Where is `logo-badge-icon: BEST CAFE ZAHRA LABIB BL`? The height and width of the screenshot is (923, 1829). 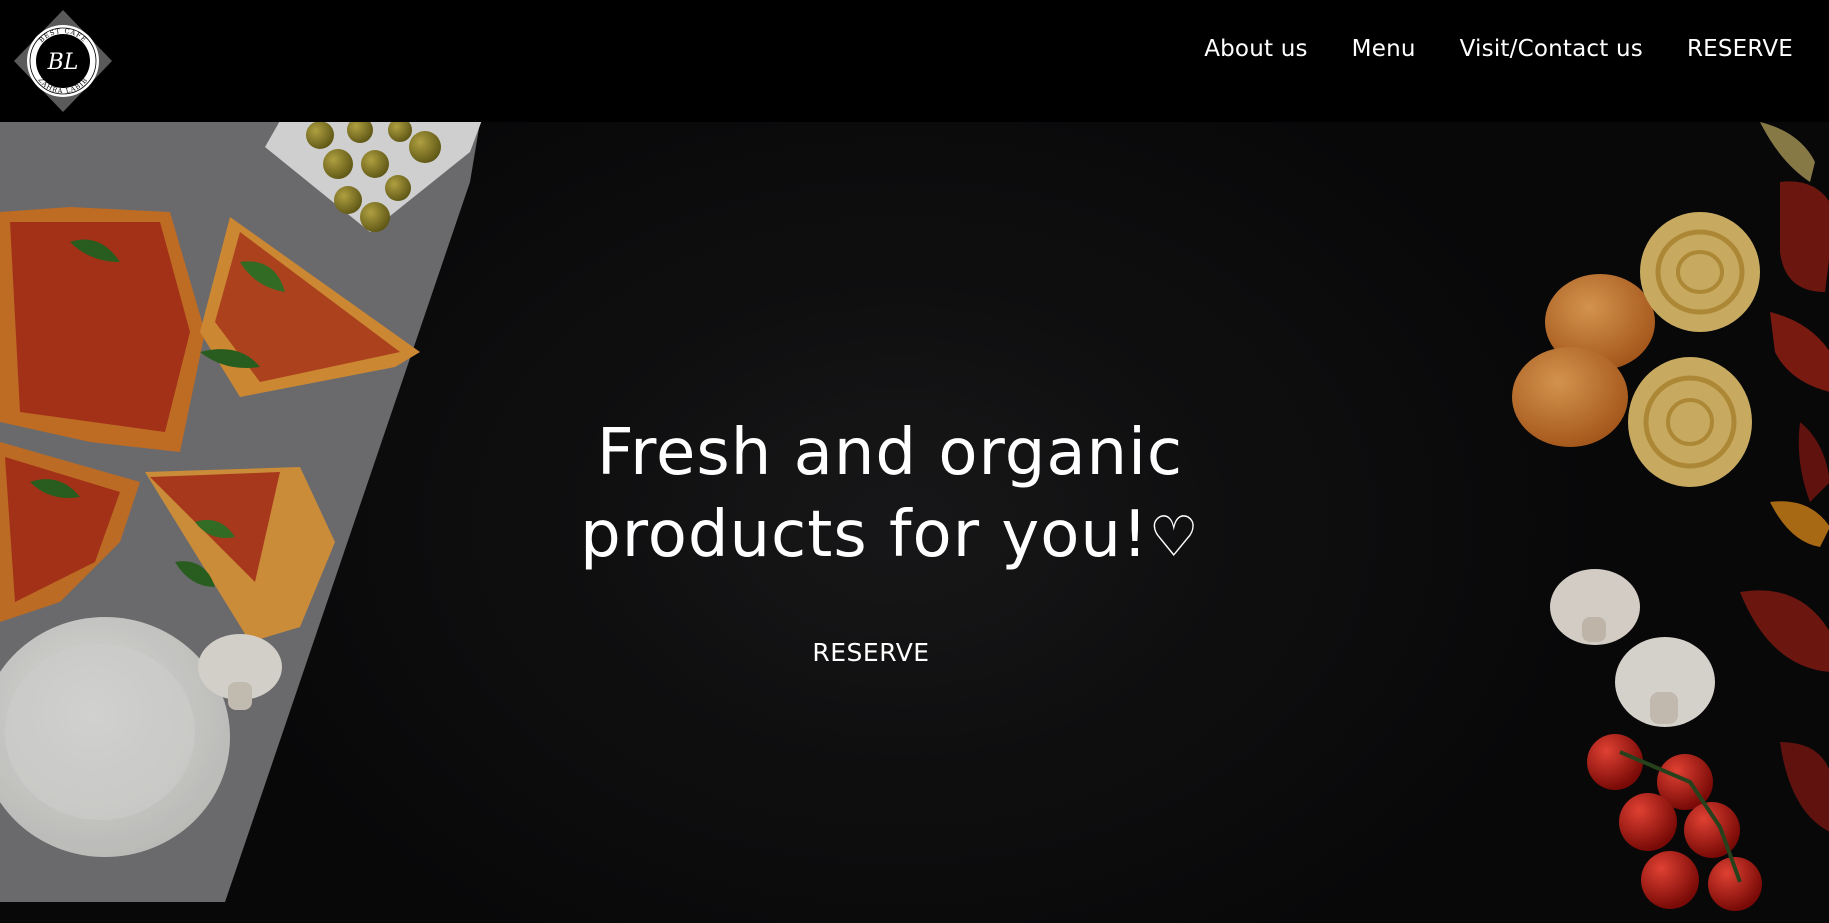 logo-badge-icon: BEST CAFE ZAHRA LABIB BL is located at coordinates (63, 61).